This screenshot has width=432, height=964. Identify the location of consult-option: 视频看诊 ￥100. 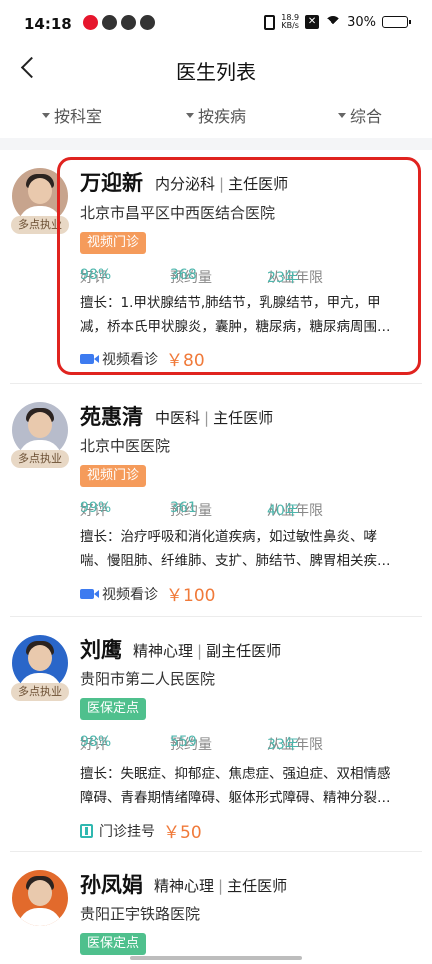
(147, 593).